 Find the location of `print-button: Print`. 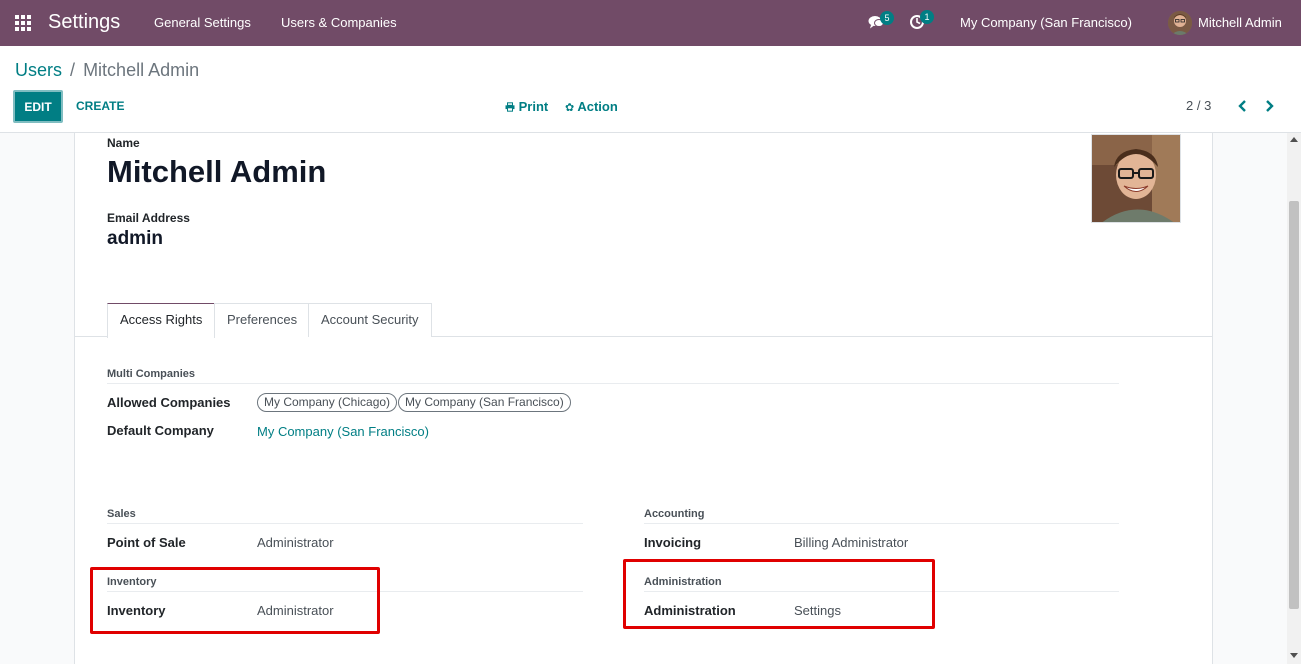

print-button: Print is located at coordinates (526, 106).